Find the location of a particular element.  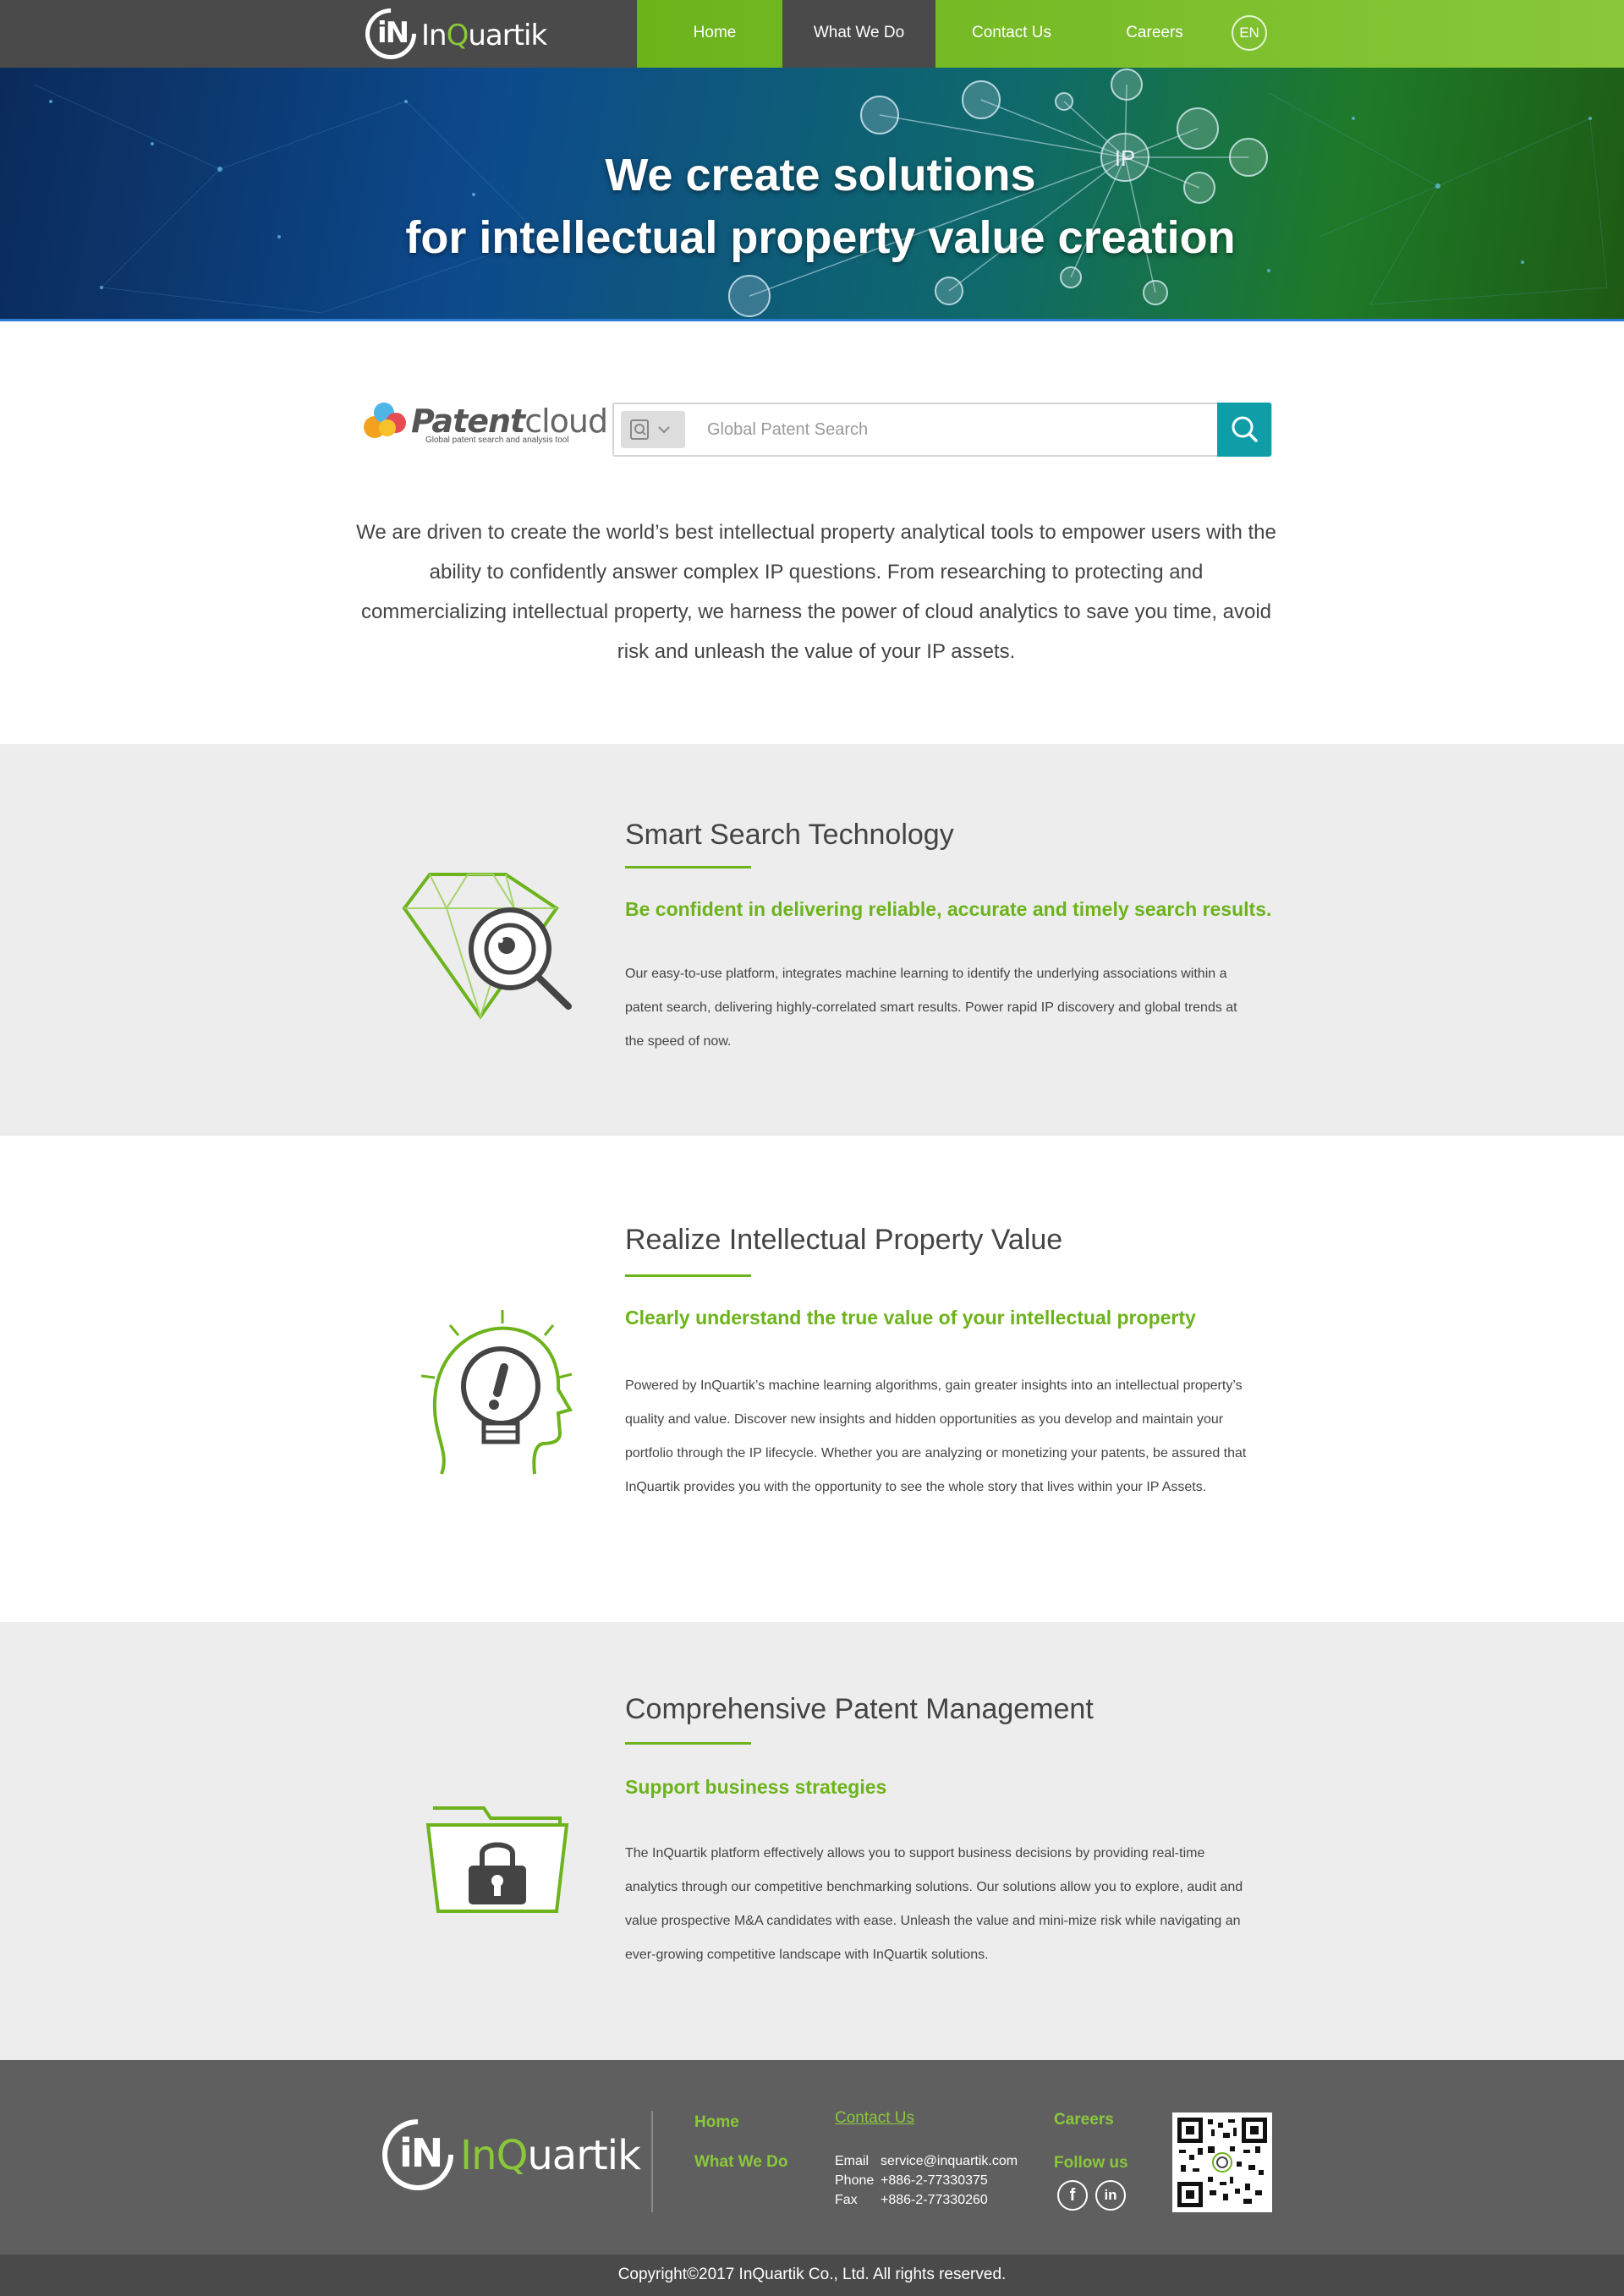

footer-email: Email service@inquartik.com is located at coordinates (927, 2161).